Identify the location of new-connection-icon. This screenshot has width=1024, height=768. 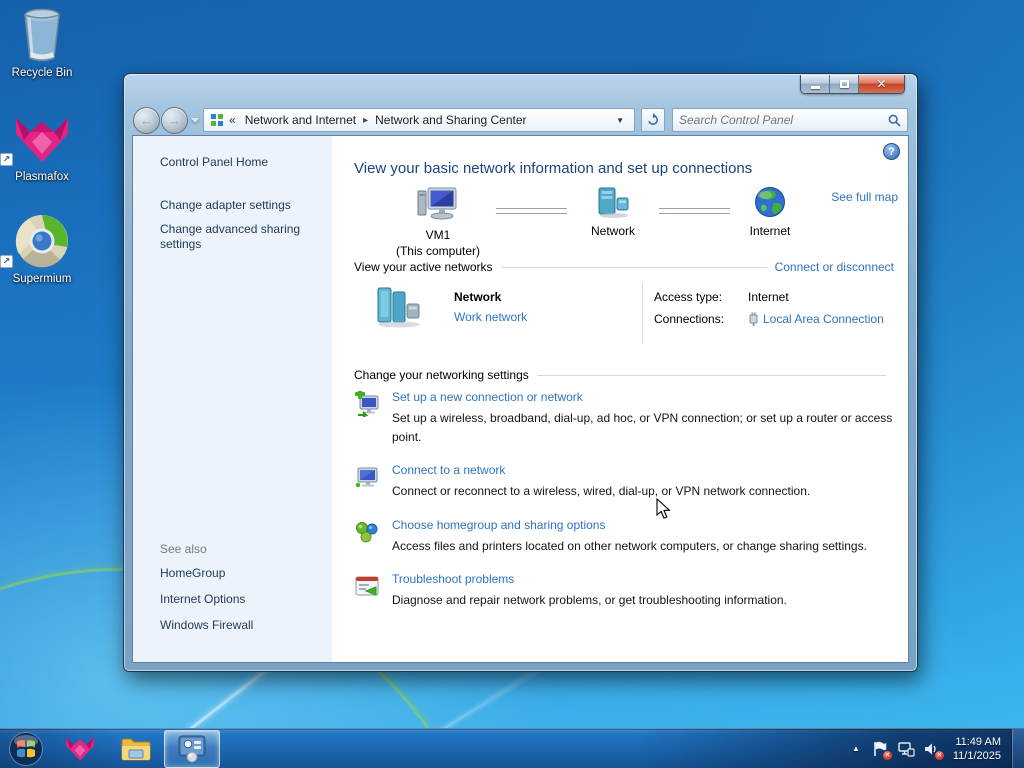
(367, 404).